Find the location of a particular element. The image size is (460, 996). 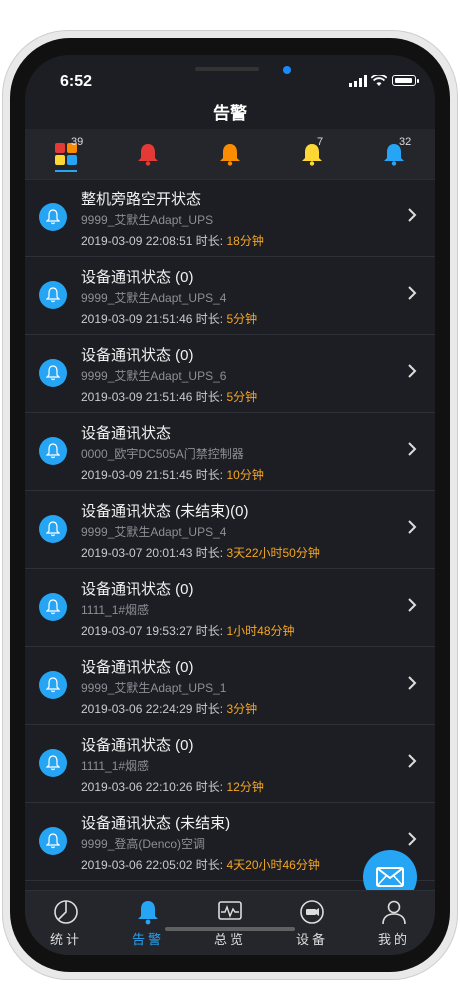

tab-alarm: 告警 is located at coordinates (148, 923).